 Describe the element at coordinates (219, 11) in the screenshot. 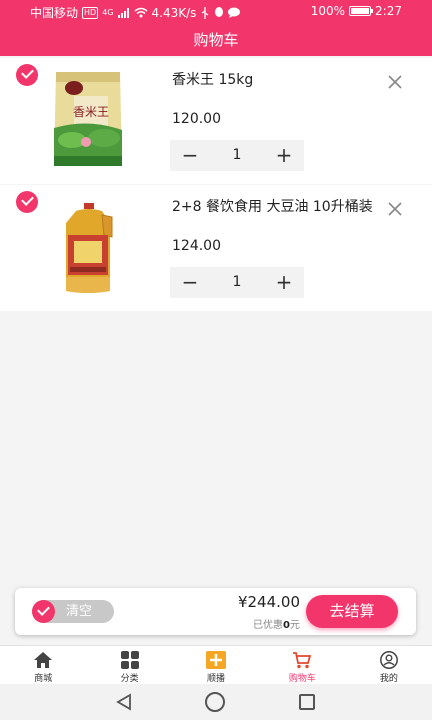

I see `qq-icon` at that location.